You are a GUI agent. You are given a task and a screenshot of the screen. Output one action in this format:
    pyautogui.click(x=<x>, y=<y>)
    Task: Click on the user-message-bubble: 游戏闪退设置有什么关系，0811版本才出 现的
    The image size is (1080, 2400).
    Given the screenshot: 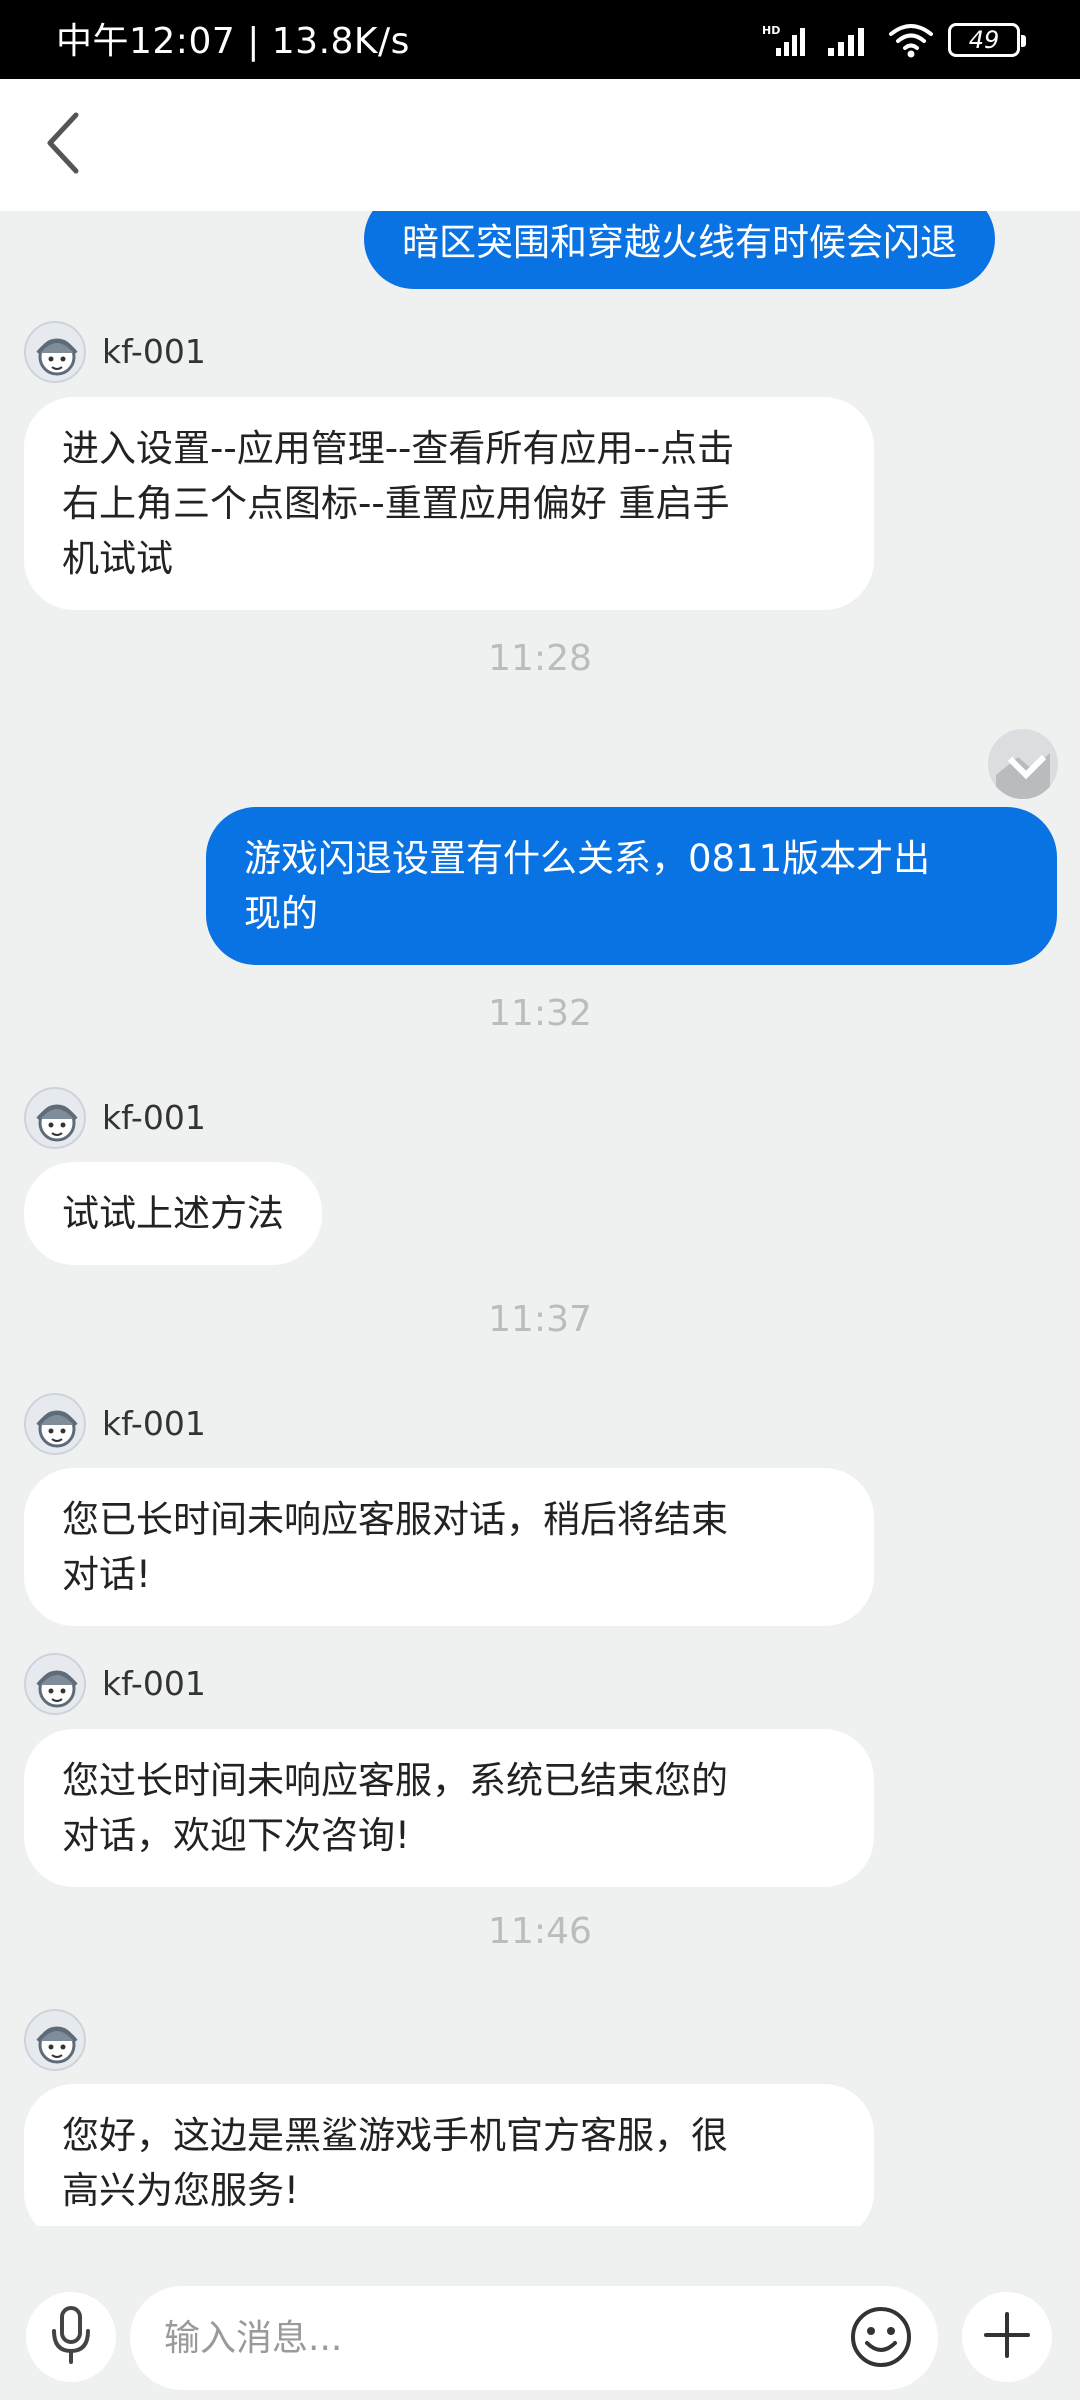 What is the action you would take?
    pyautogui.click(x=631, y=886)
    